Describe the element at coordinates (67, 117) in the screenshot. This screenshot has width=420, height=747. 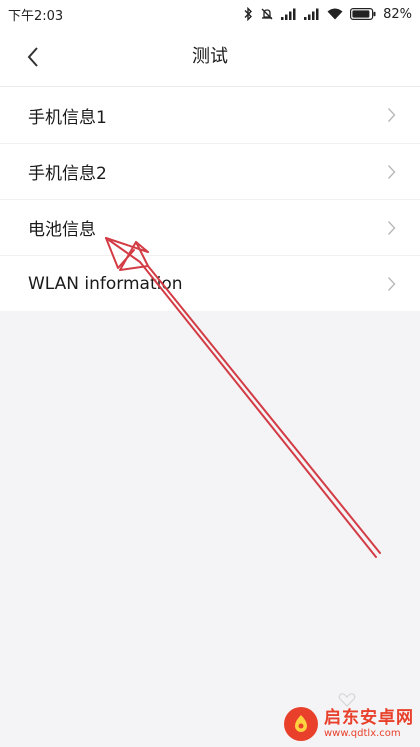
I see `list-item-label: 手机信息1` at that location.